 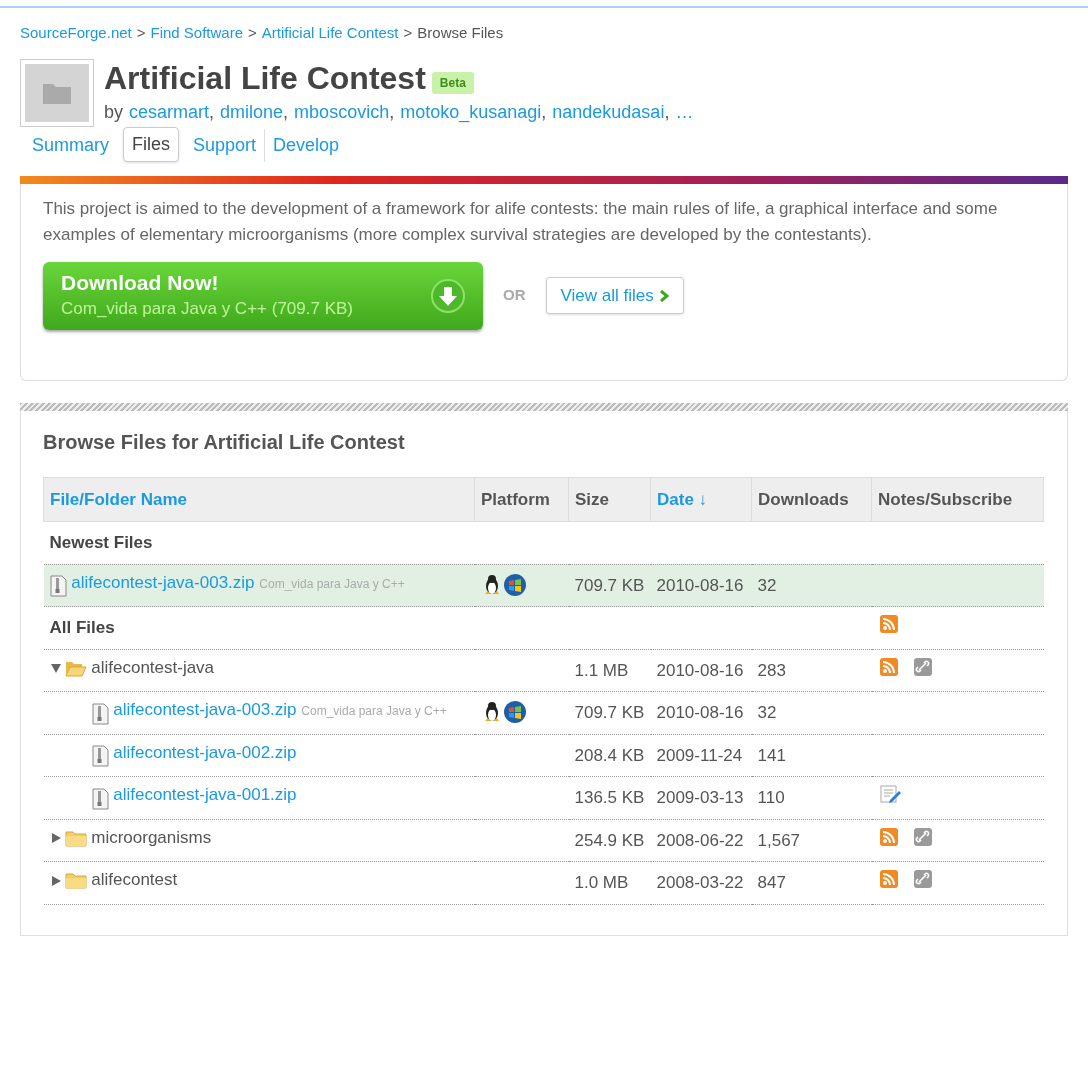 I want to click on project-title: Artificial Life Contest, so click(x=265, y=77).